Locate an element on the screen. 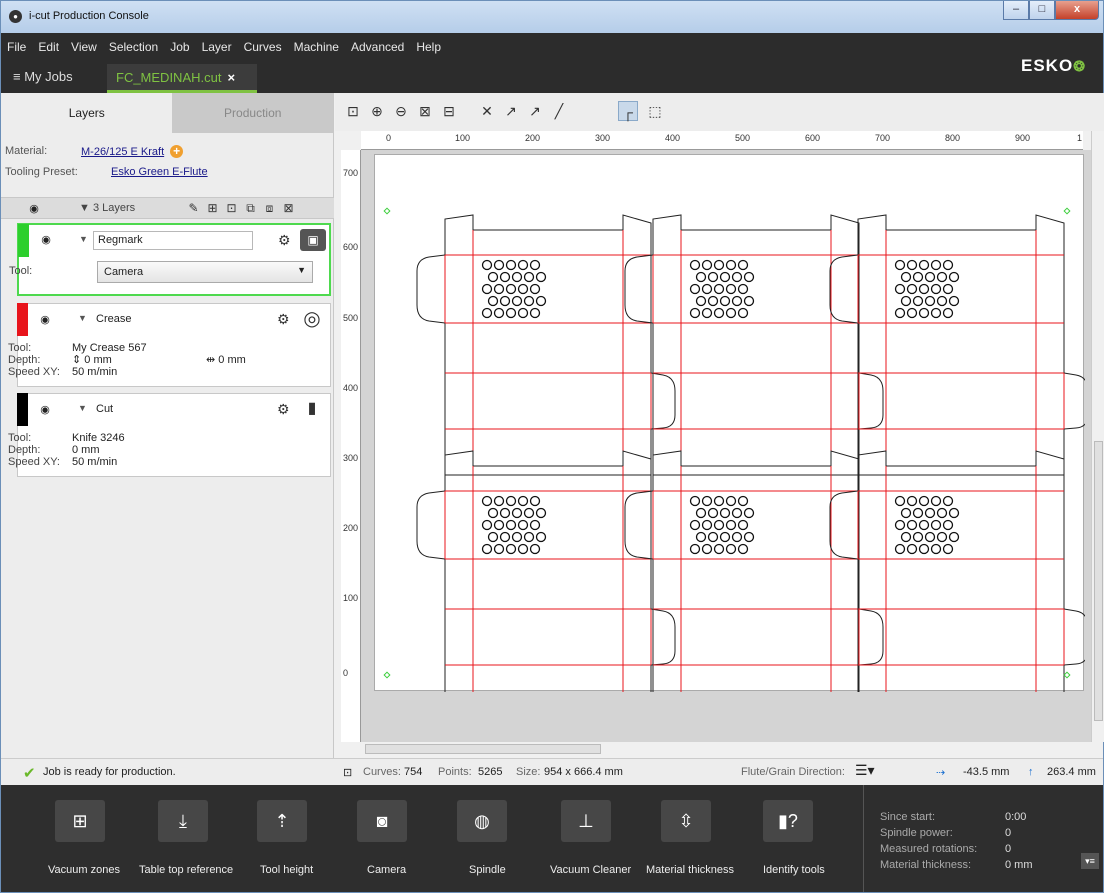 The height and width of the screenshot is (893, 1104). line-tool-icon: ╱ is located at coordinates (559, 111).